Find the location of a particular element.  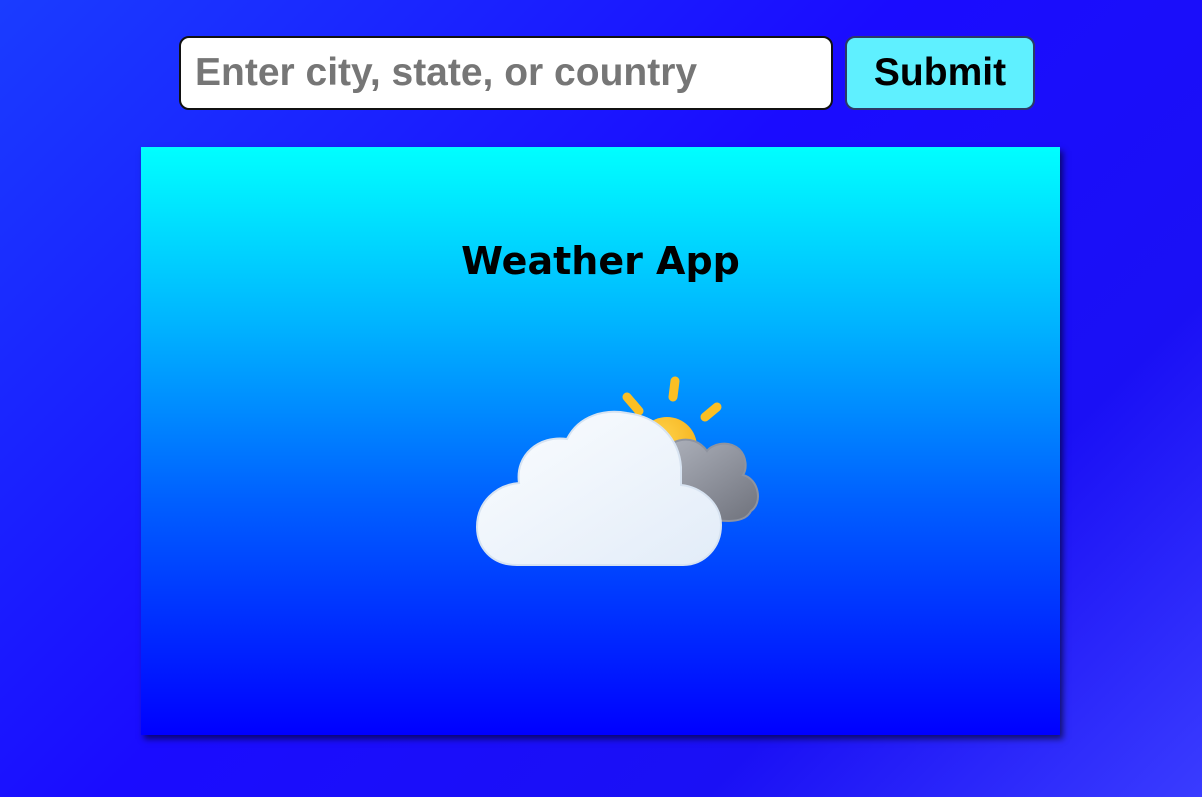

search-form: Submit is located at coordinates (607, 73).